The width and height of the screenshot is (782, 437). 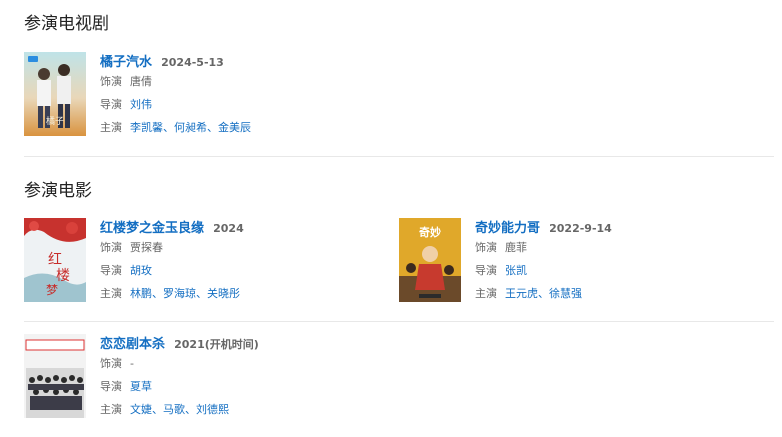 What do you see at coordinates (55, 121) in the screenshot?
I see `svg-text: 橘子` at bounding box center [55, 121].